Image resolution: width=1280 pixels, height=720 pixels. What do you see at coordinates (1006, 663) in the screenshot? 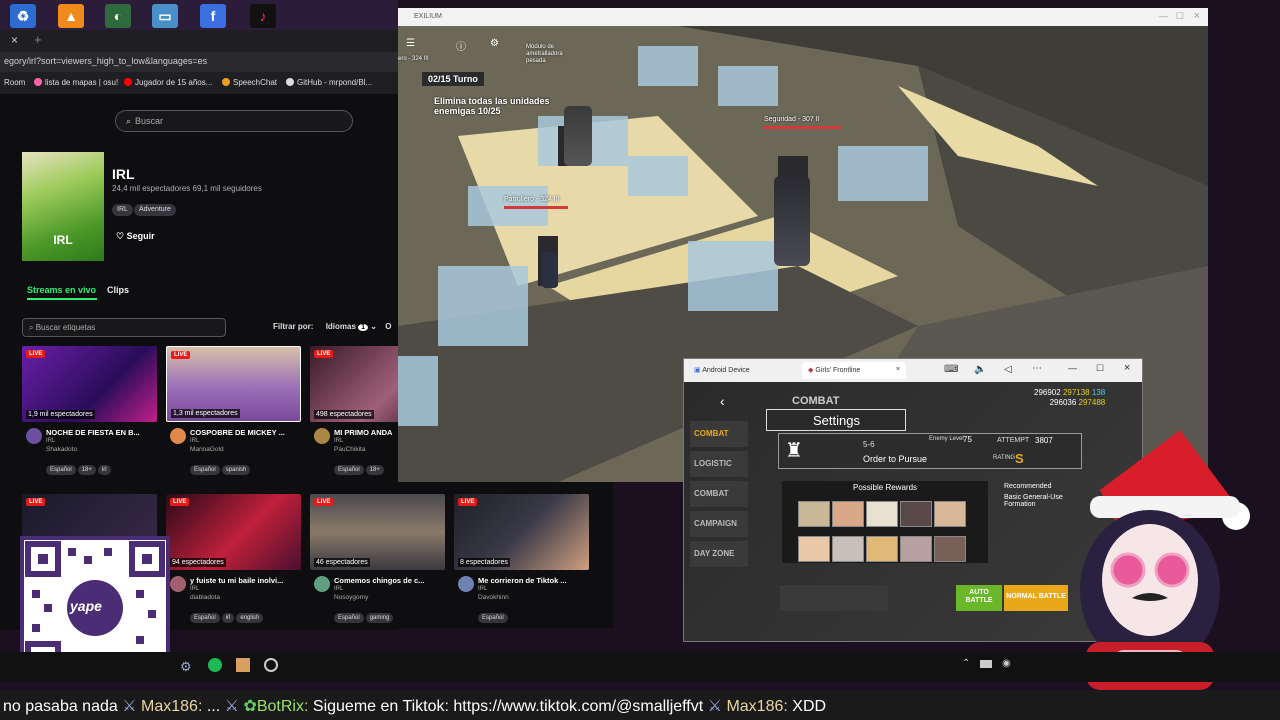
I see `network-icon: ◉` at bounding box center [1006, 663].